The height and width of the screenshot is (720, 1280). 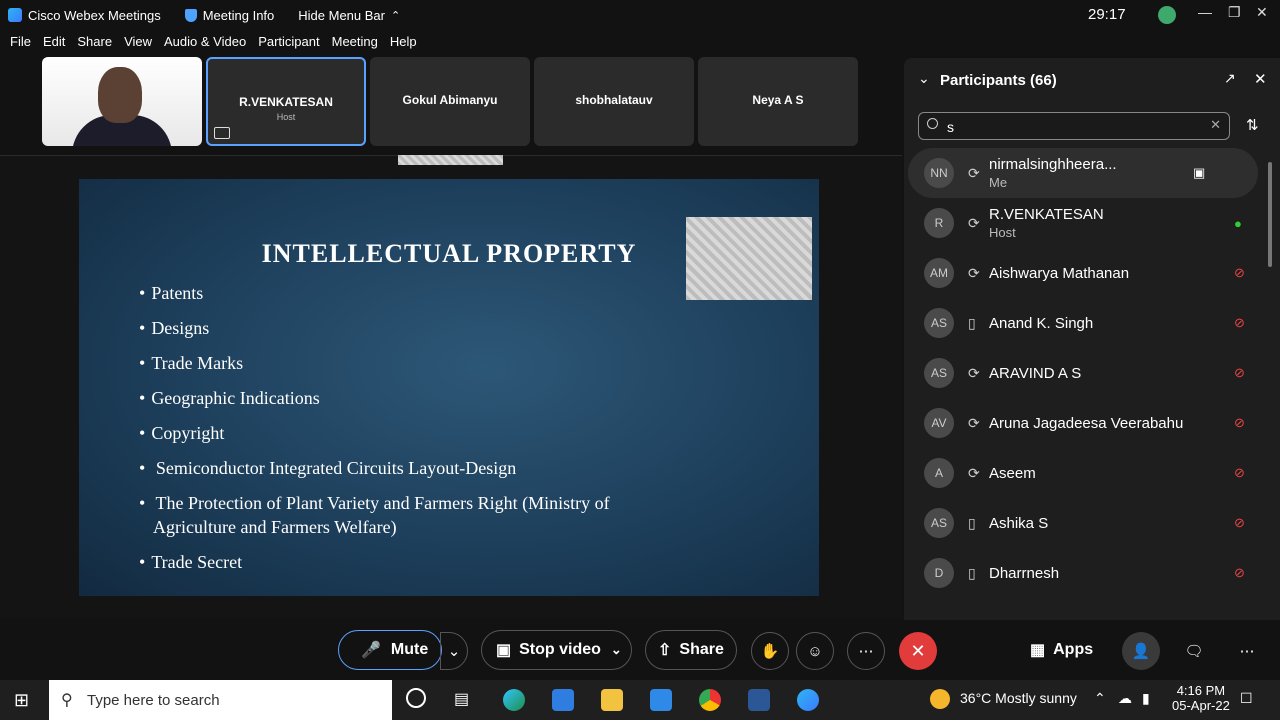 What do you see at coordinates (1146, 698) in the screenshot?
I see `battery-icon: ▮` at bounding box center [1146, 698].